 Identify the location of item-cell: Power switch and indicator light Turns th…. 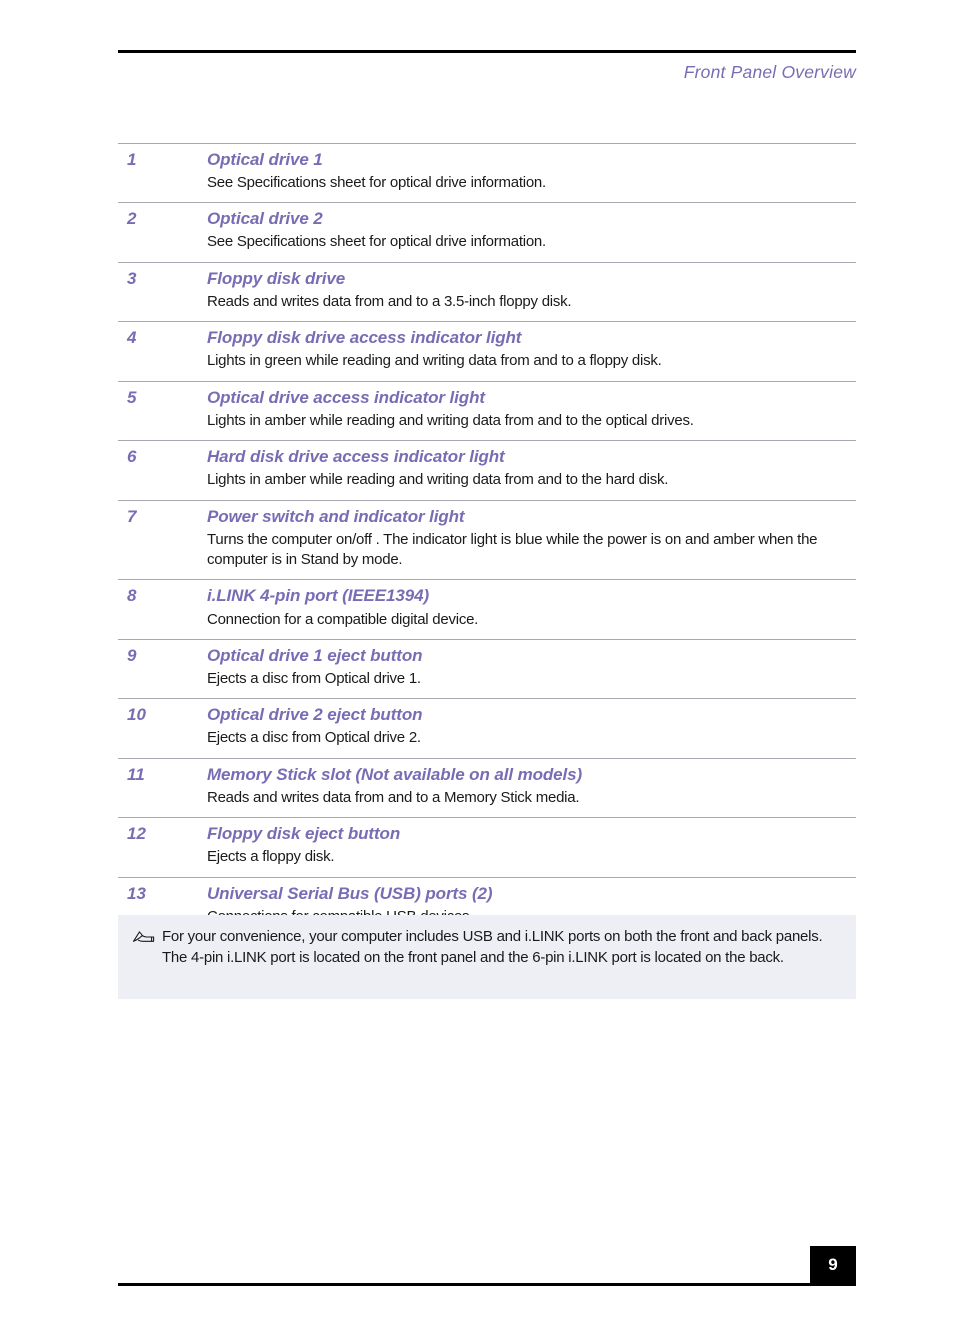
(531, 540).